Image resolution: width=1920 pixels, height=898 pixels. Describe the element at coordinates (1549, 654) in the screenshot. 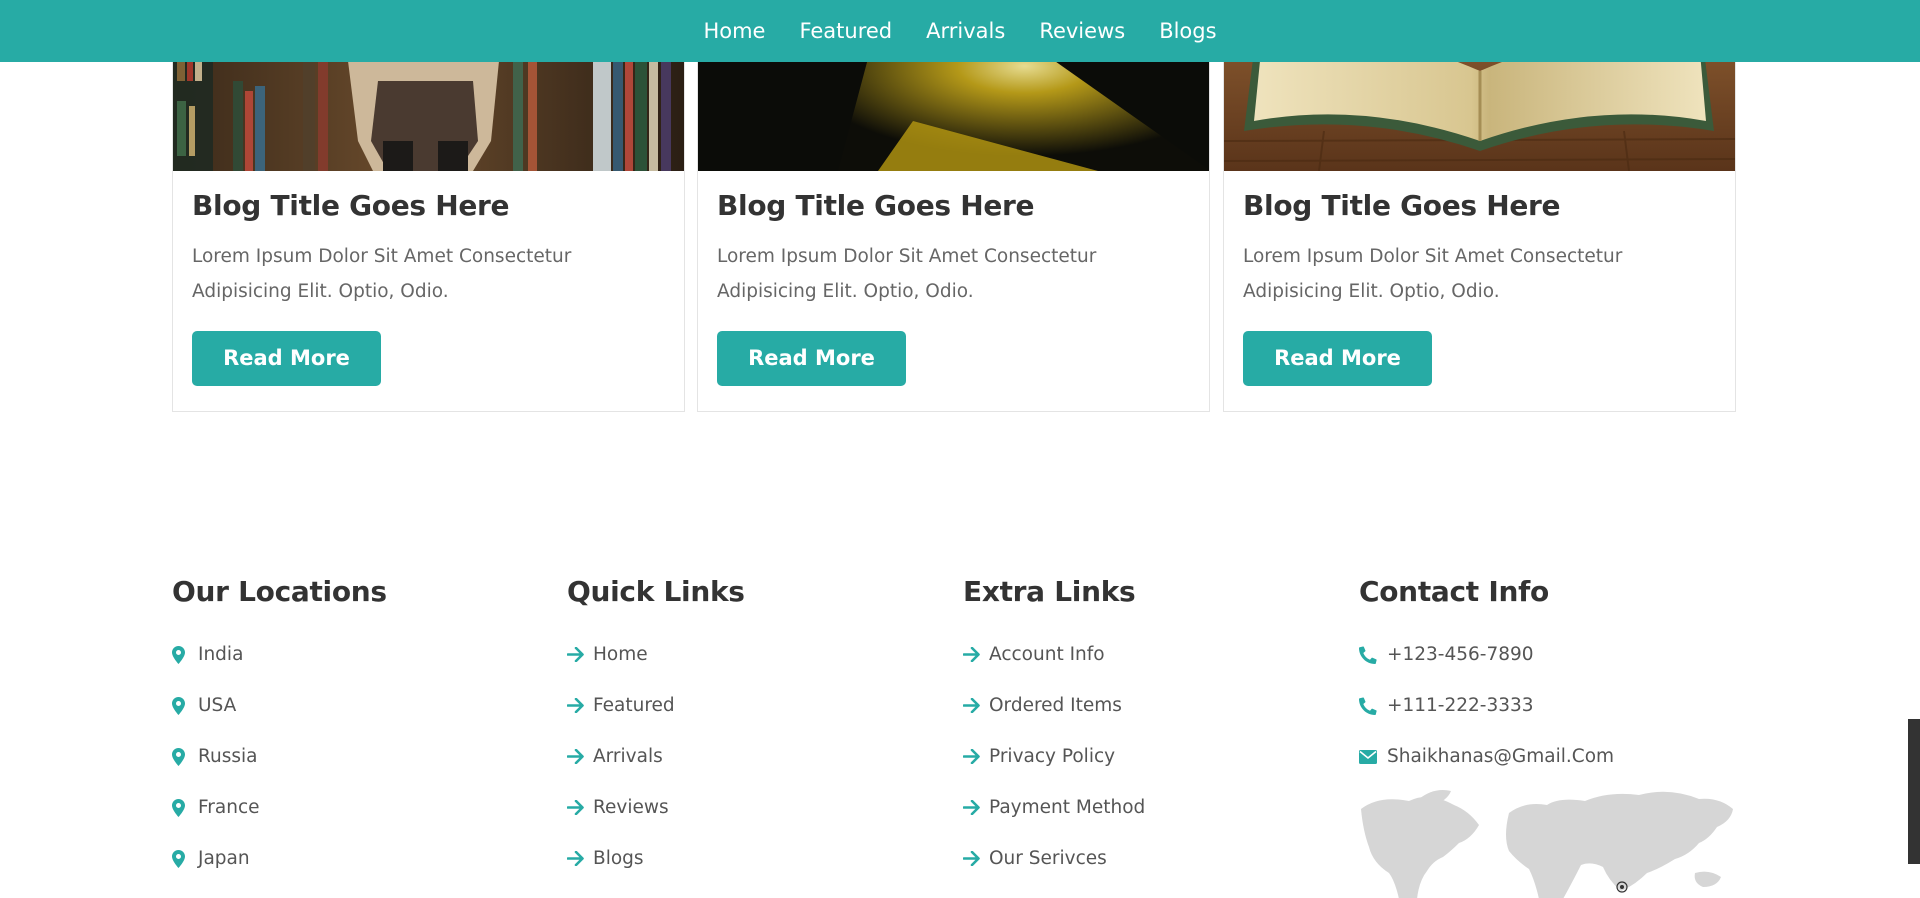

I see `contact-phone: +123-456-7890` at that location.